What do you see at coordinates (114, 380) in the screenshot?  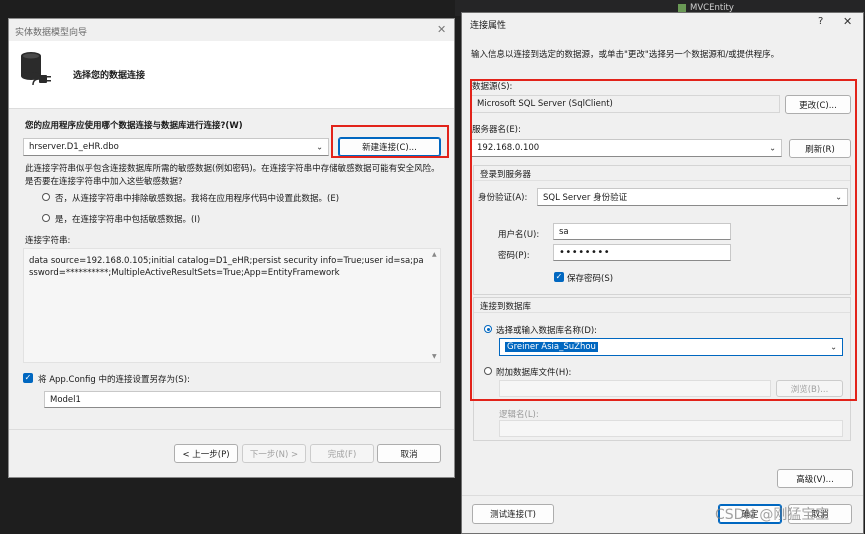 I see `save-settings-label: 将 App.Config 中的连接设置另存为(S):` at bounding box center [114, 380].